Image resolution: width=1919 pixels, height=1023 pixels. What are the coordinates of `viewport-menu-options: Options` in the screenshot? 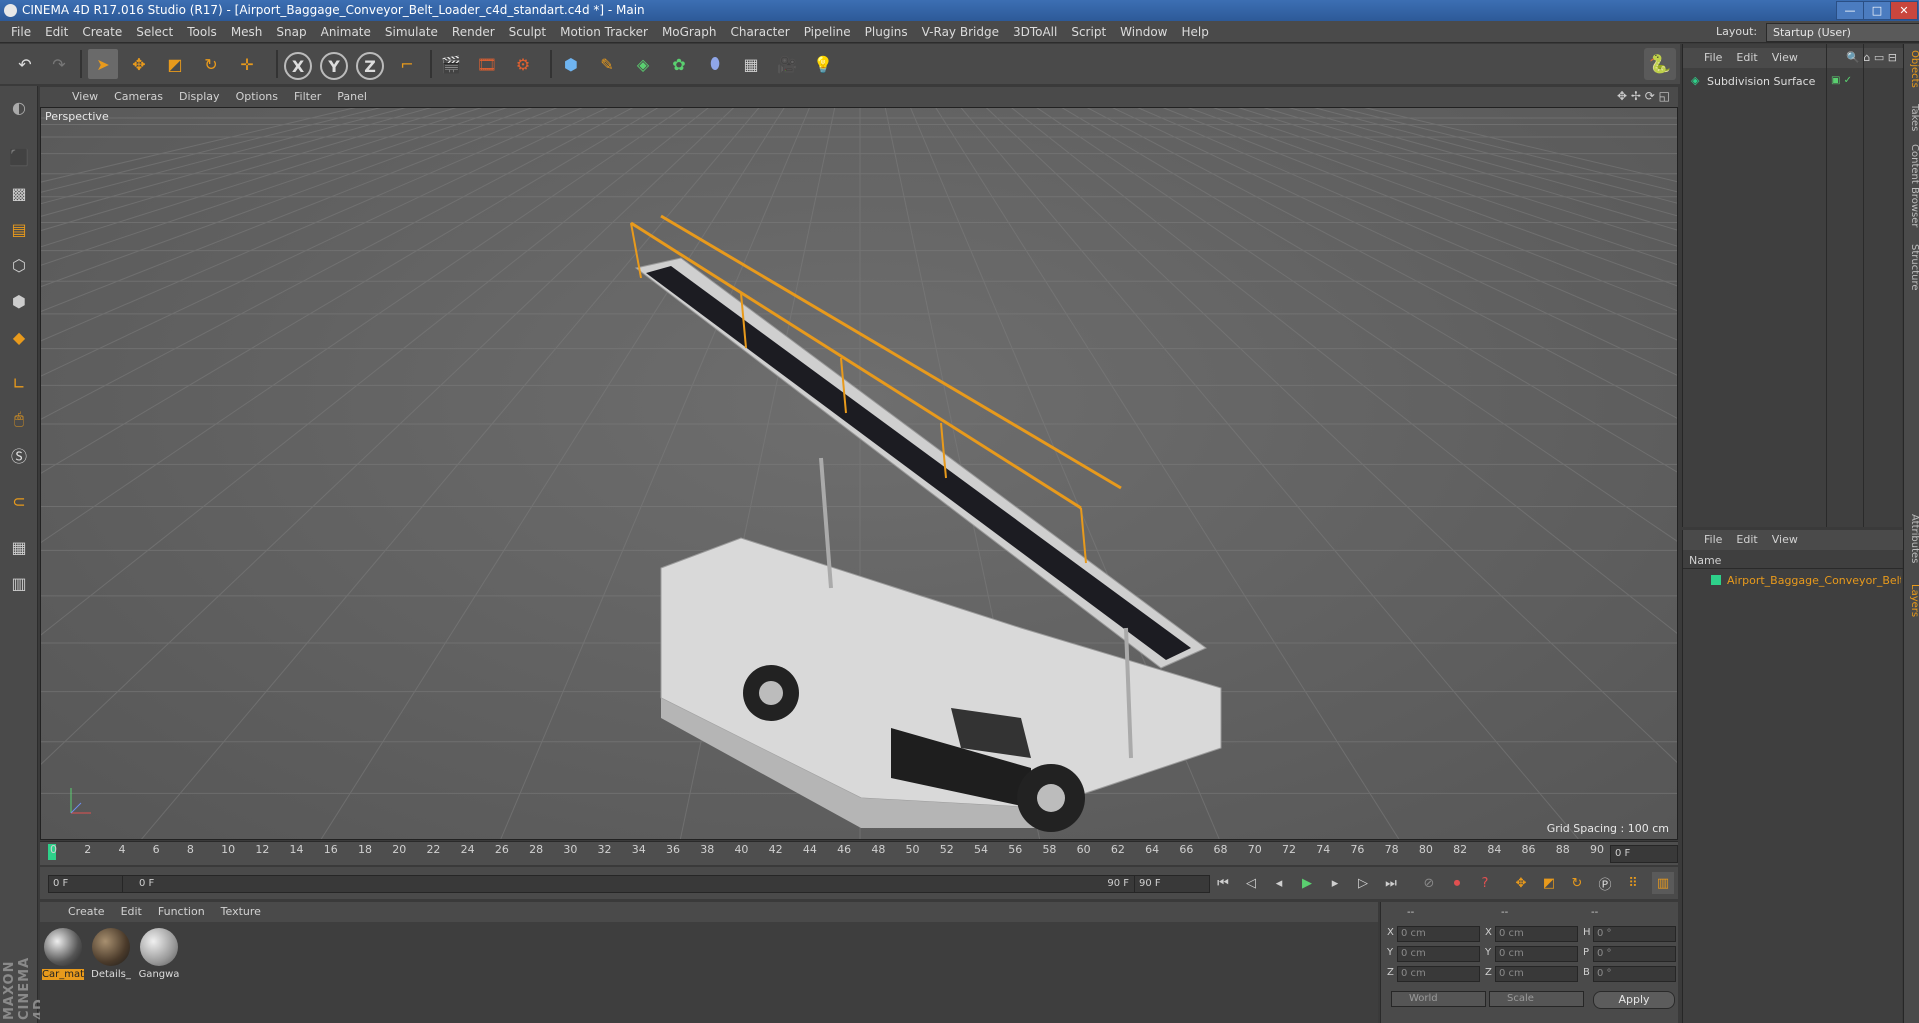 It's located at (257, 97).